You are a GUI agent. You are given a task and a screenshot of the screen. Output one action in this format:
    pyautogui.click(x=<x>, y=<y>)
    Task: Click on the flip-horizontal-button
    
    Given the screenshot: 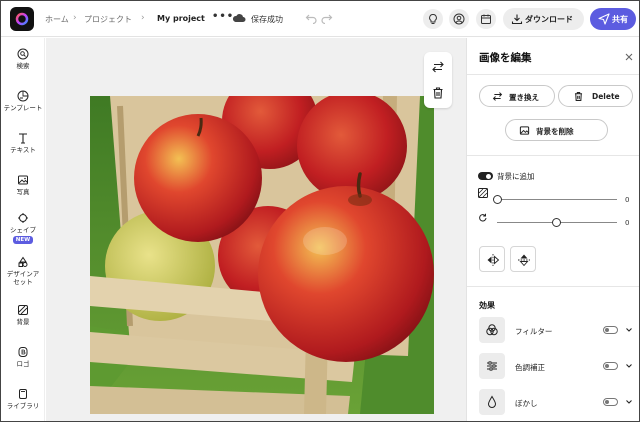 What is the action you would take?
    pyautogui.click(x=492, y=259)
    